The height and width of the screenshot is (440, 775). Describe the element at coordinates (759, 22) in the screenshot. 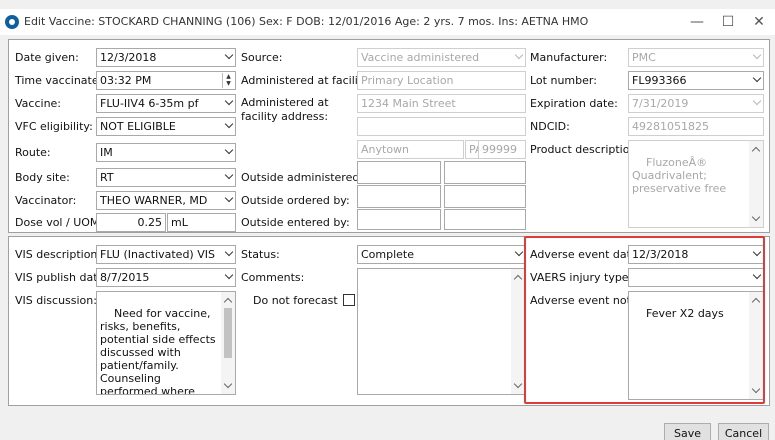

I see `close-button: ✕` at that location.